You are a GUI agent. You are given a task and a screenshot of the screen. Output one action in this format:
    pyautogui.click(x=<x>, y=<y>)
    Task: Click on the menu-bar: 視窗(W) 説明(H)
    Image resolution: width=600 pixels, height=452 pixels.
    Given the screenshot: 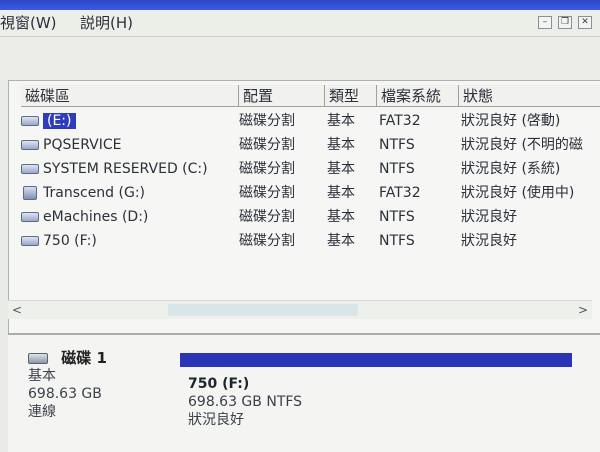 What is the action you would take?
    pyautogui.click(x=300, y=23)
    